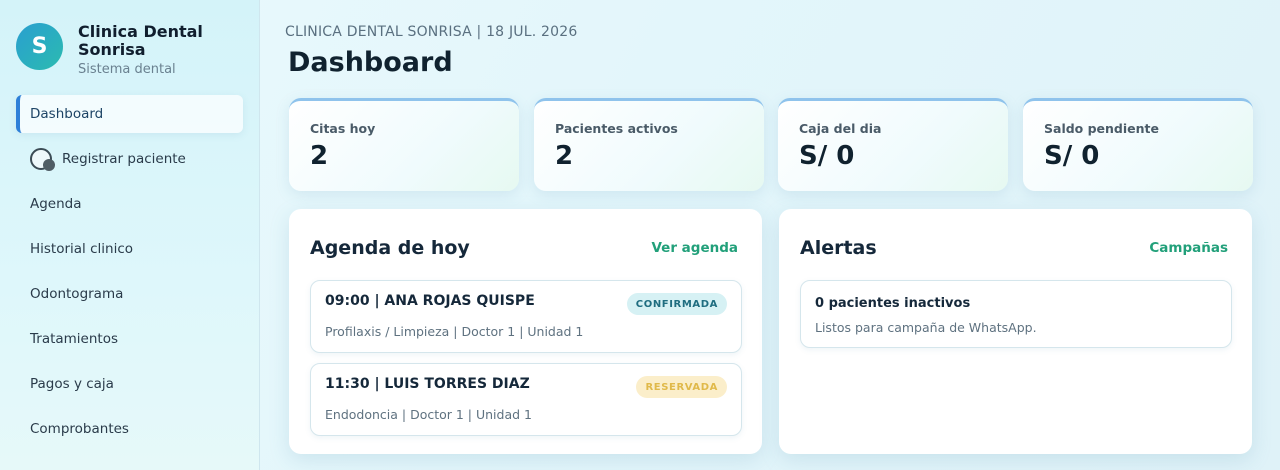  Describe the element at coordinates (72, 384) in the screenshot. I see `sidebar-item-label: Pagos y caja` at that location.